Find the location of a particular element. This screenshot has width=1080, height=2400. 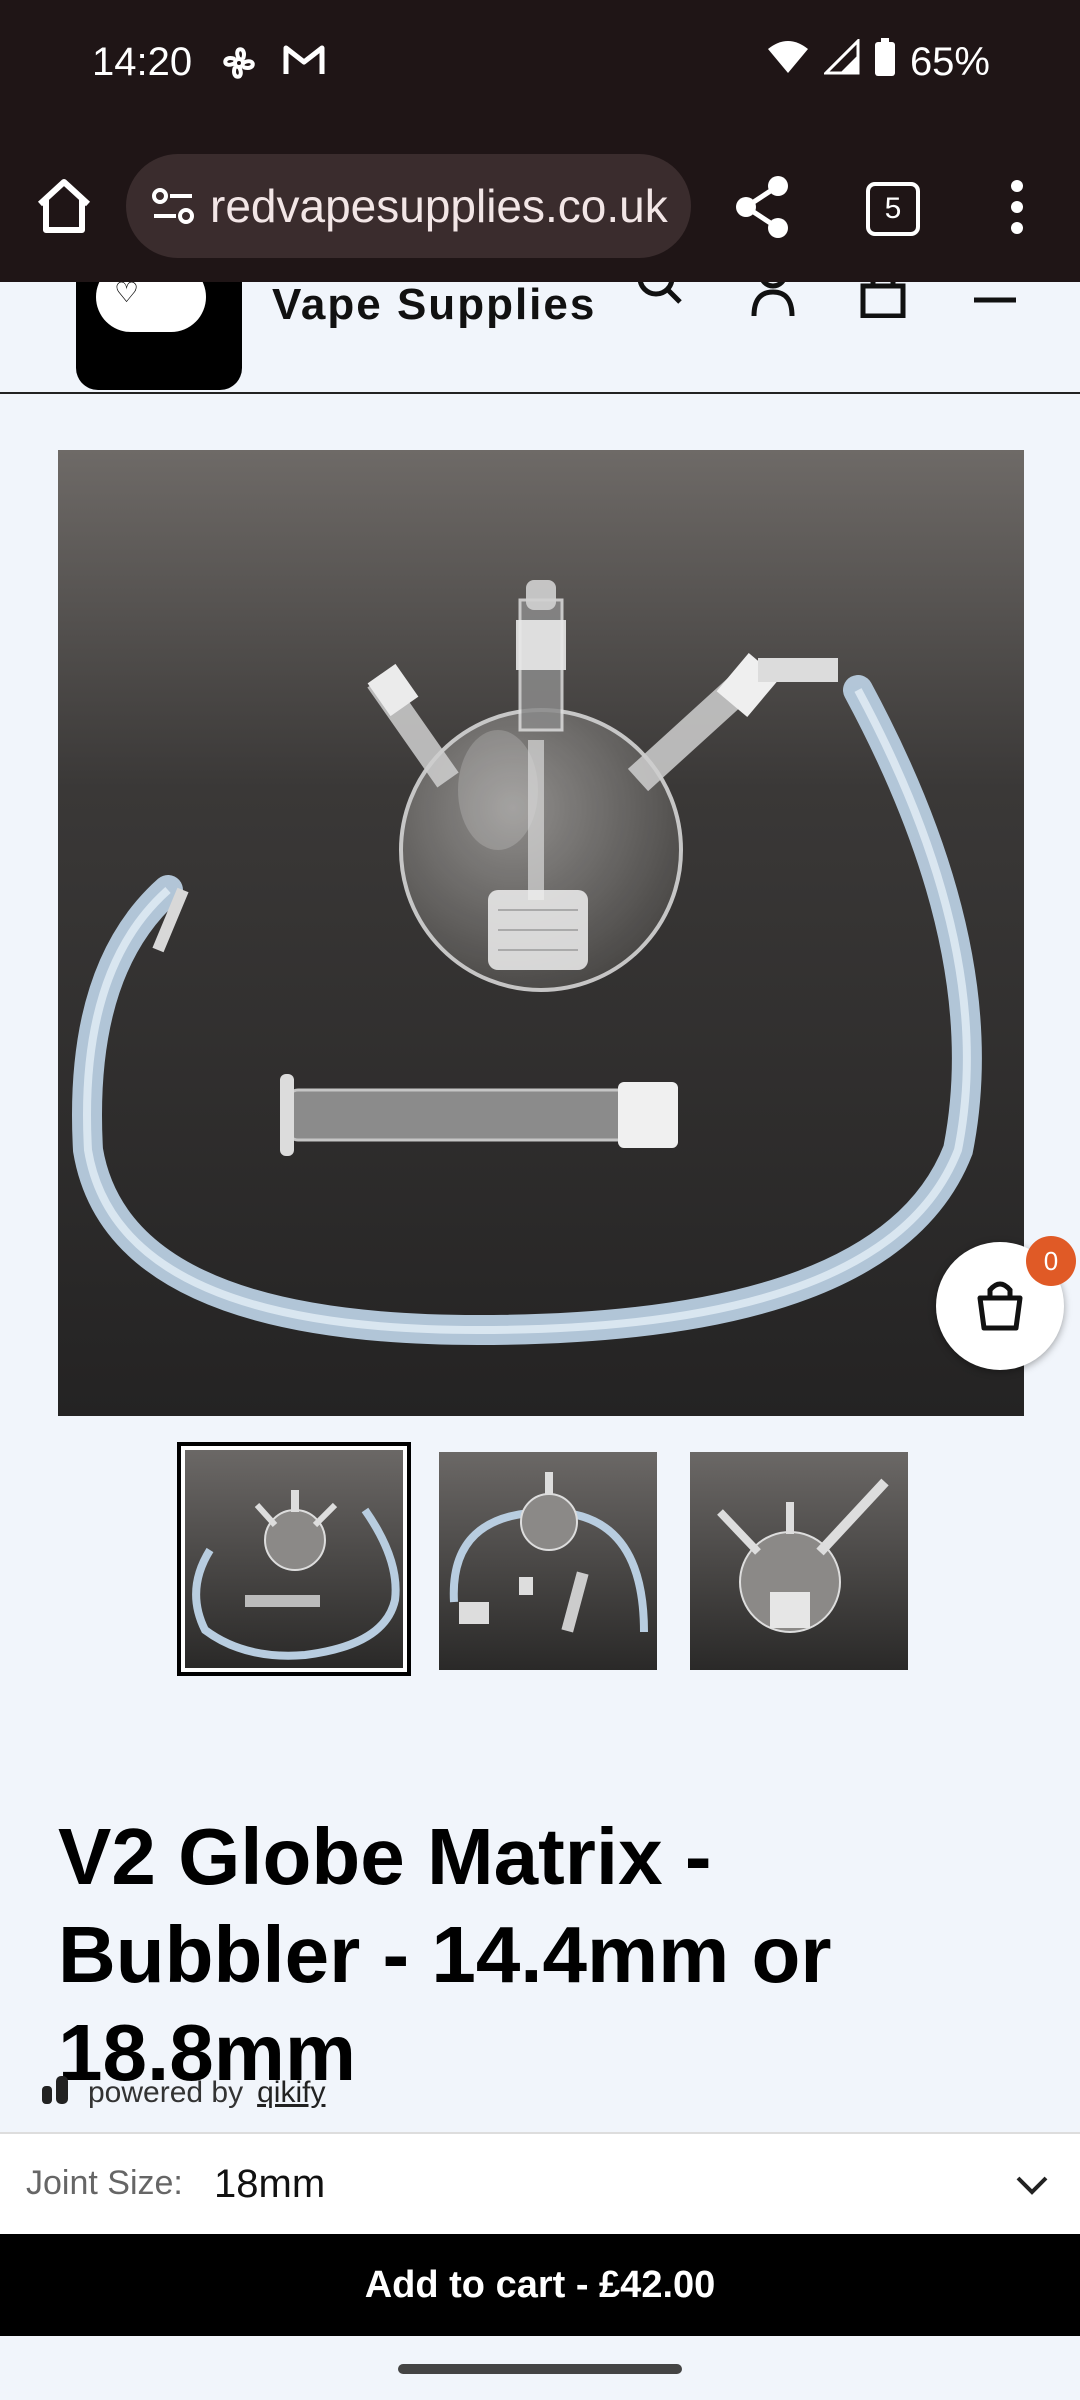

gmail-icon is located at coordinates (304, 64).